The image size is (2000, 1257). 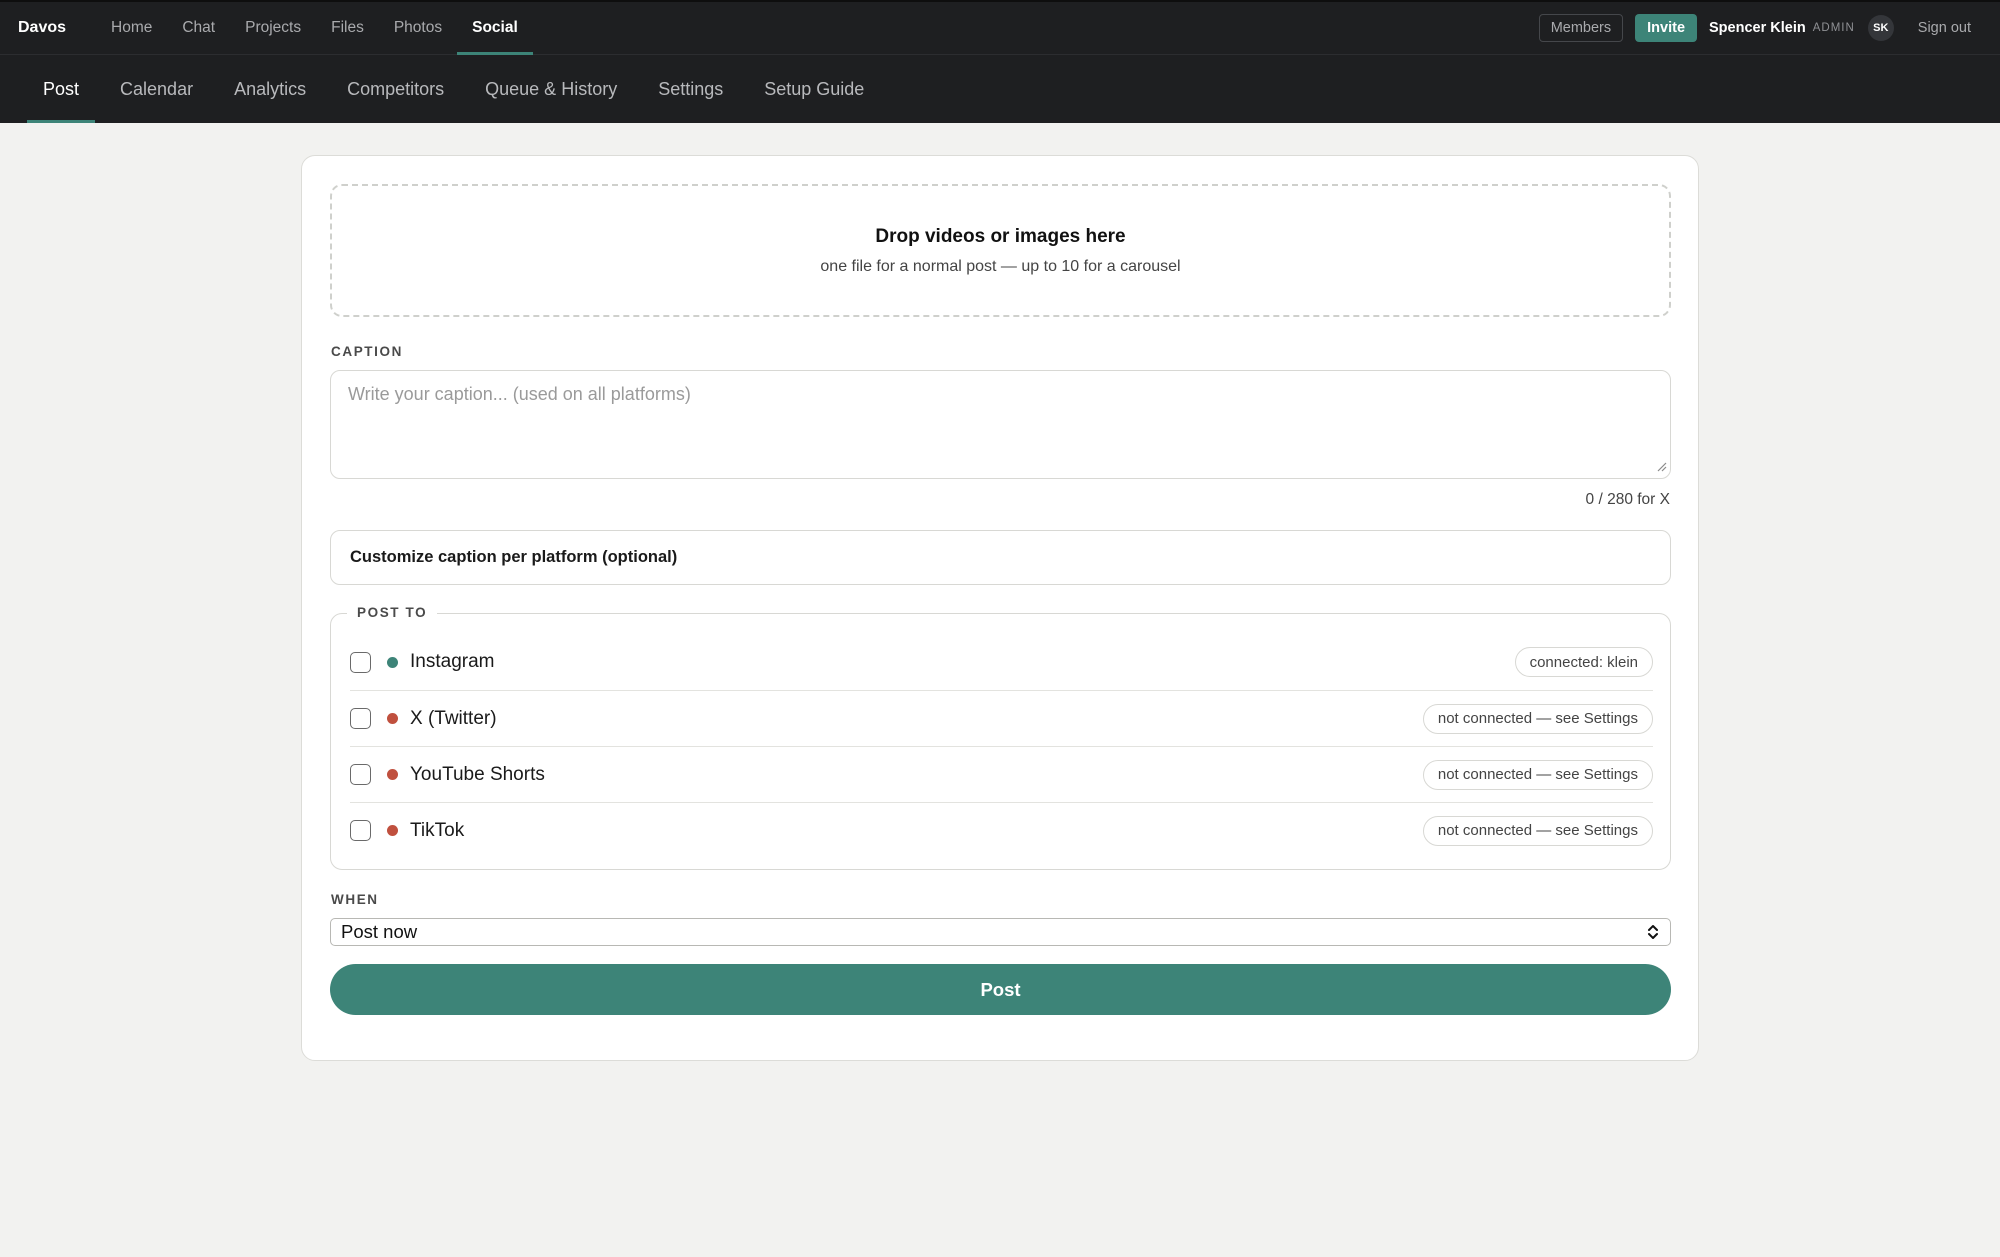 I want to click on caption-input, so click(x=1000, y=424).